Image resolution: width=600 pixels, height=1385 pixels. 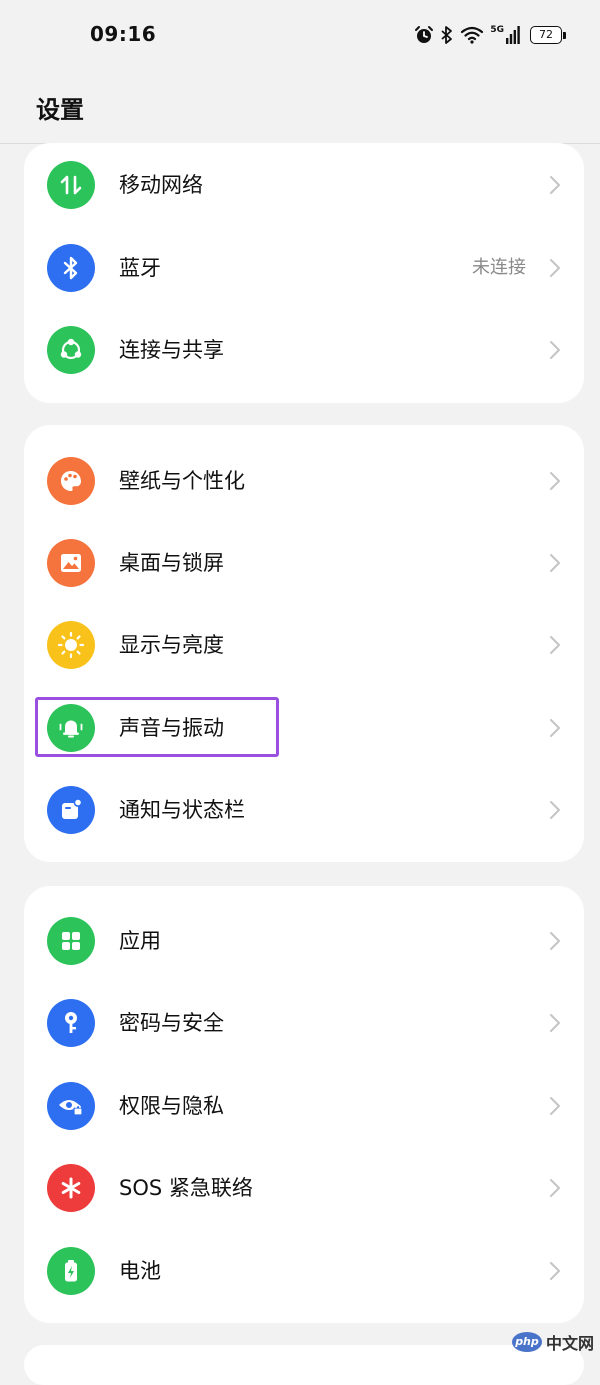 I want to click on settings-item-label: SOS 紧急联络, so click(x=186, y=1188).